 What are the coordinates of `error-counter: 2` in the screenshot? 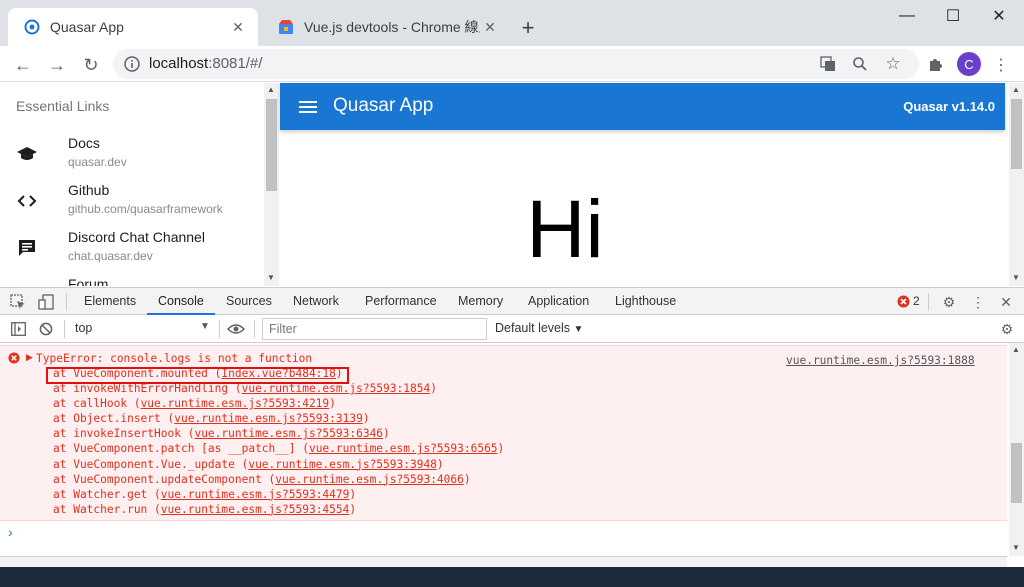 It's located at (908, 301).